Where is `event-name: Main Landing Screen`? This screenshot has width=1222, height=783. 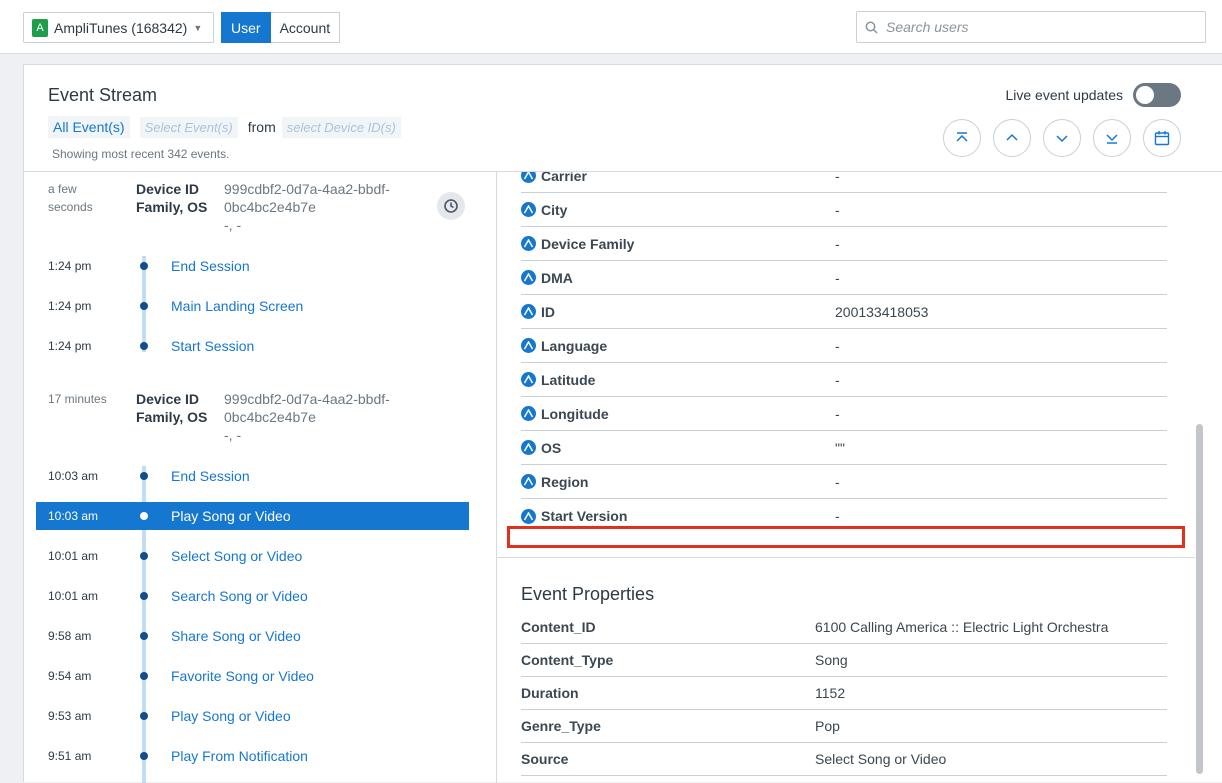 event-name: Main Landing Screen is located at coordinates (237, 306).